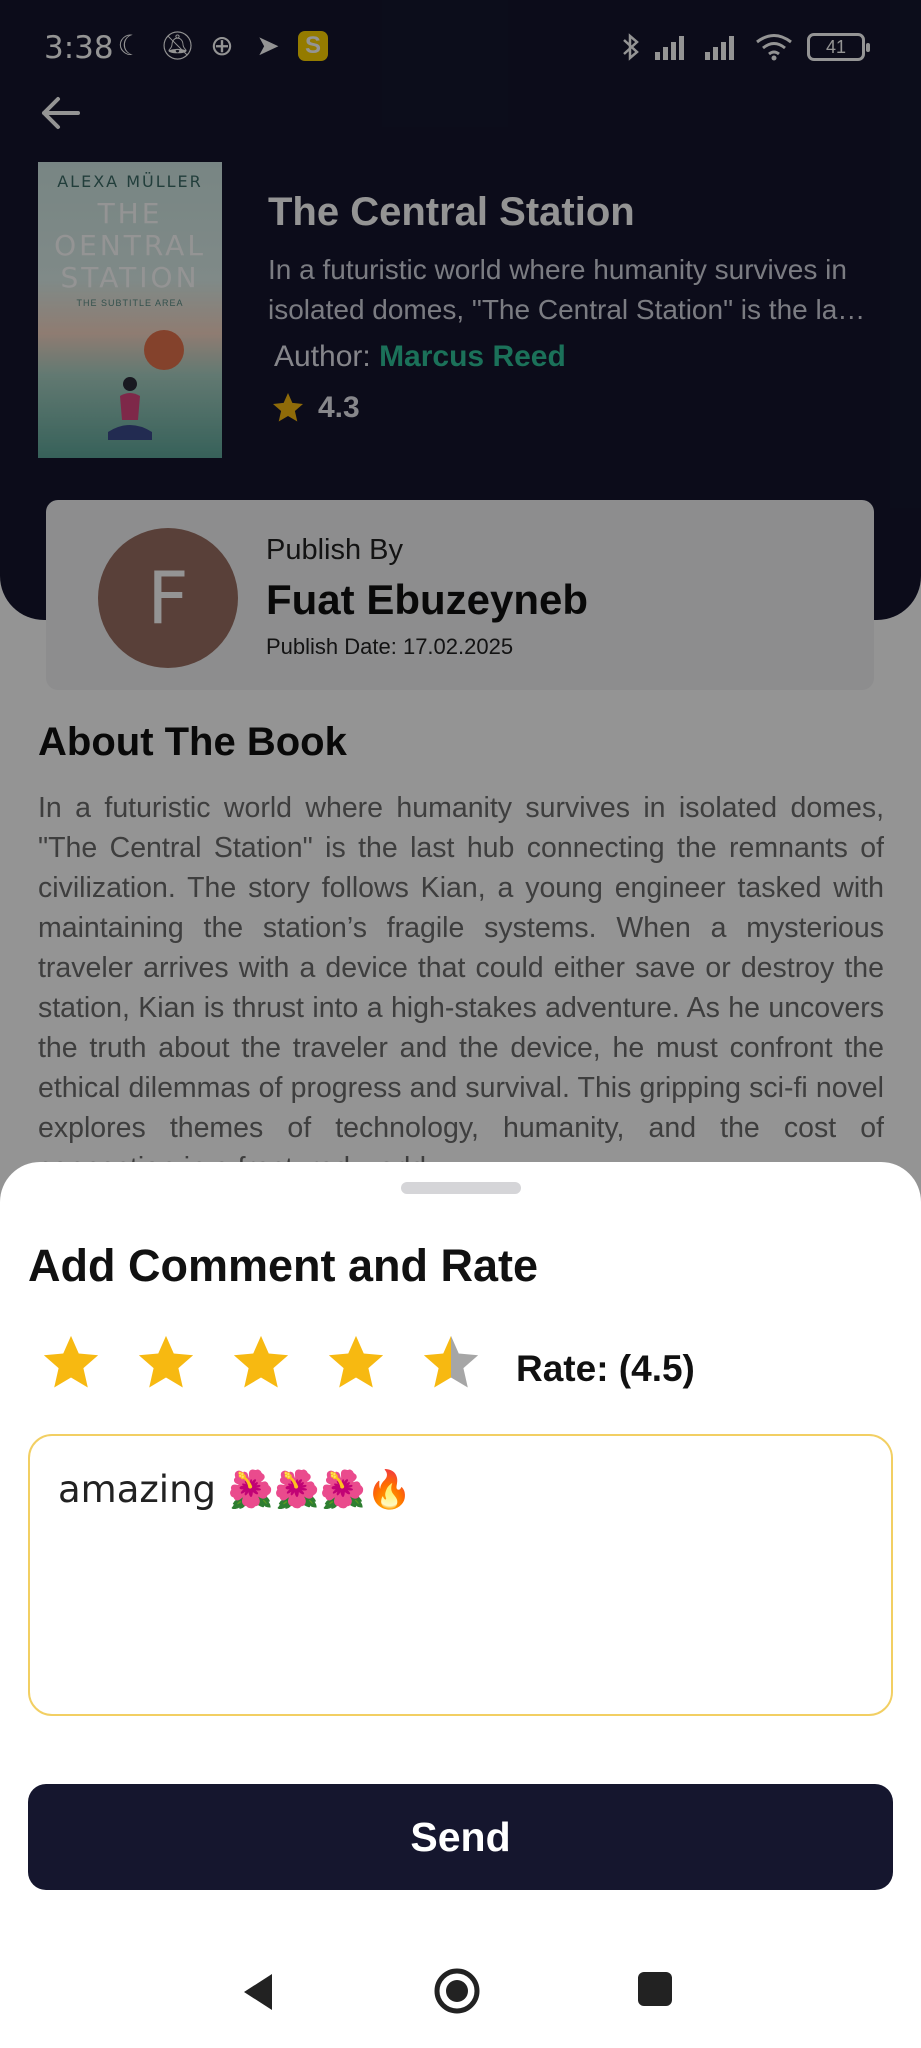 This screenshot has height=2048, width=921. I want to click on rate-label: Rate: (4.5), so click(605, 1368).